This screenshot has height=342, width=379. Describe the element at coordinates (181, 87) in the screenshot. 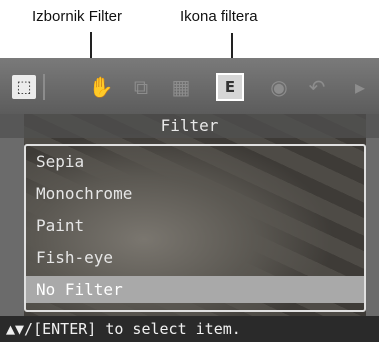

I see `adjust-icon: ▦` at that location.